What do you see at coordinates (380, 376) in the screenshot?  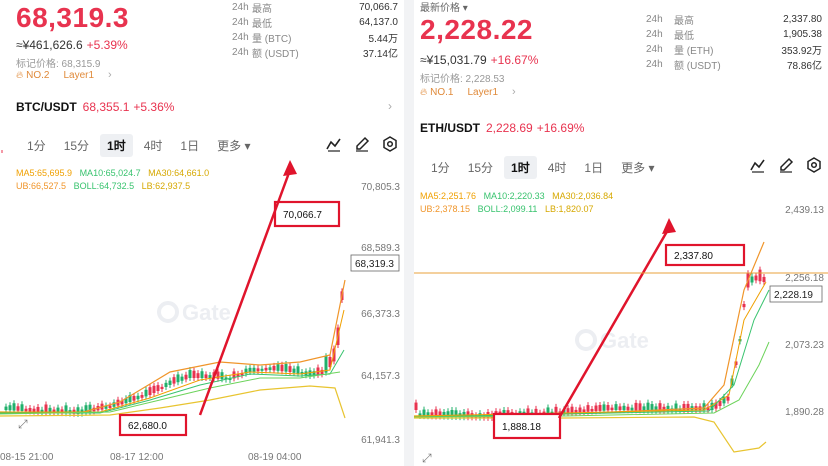 I see `y-axis-tick-label: 64,157.3` at bounding box center [380, 376].